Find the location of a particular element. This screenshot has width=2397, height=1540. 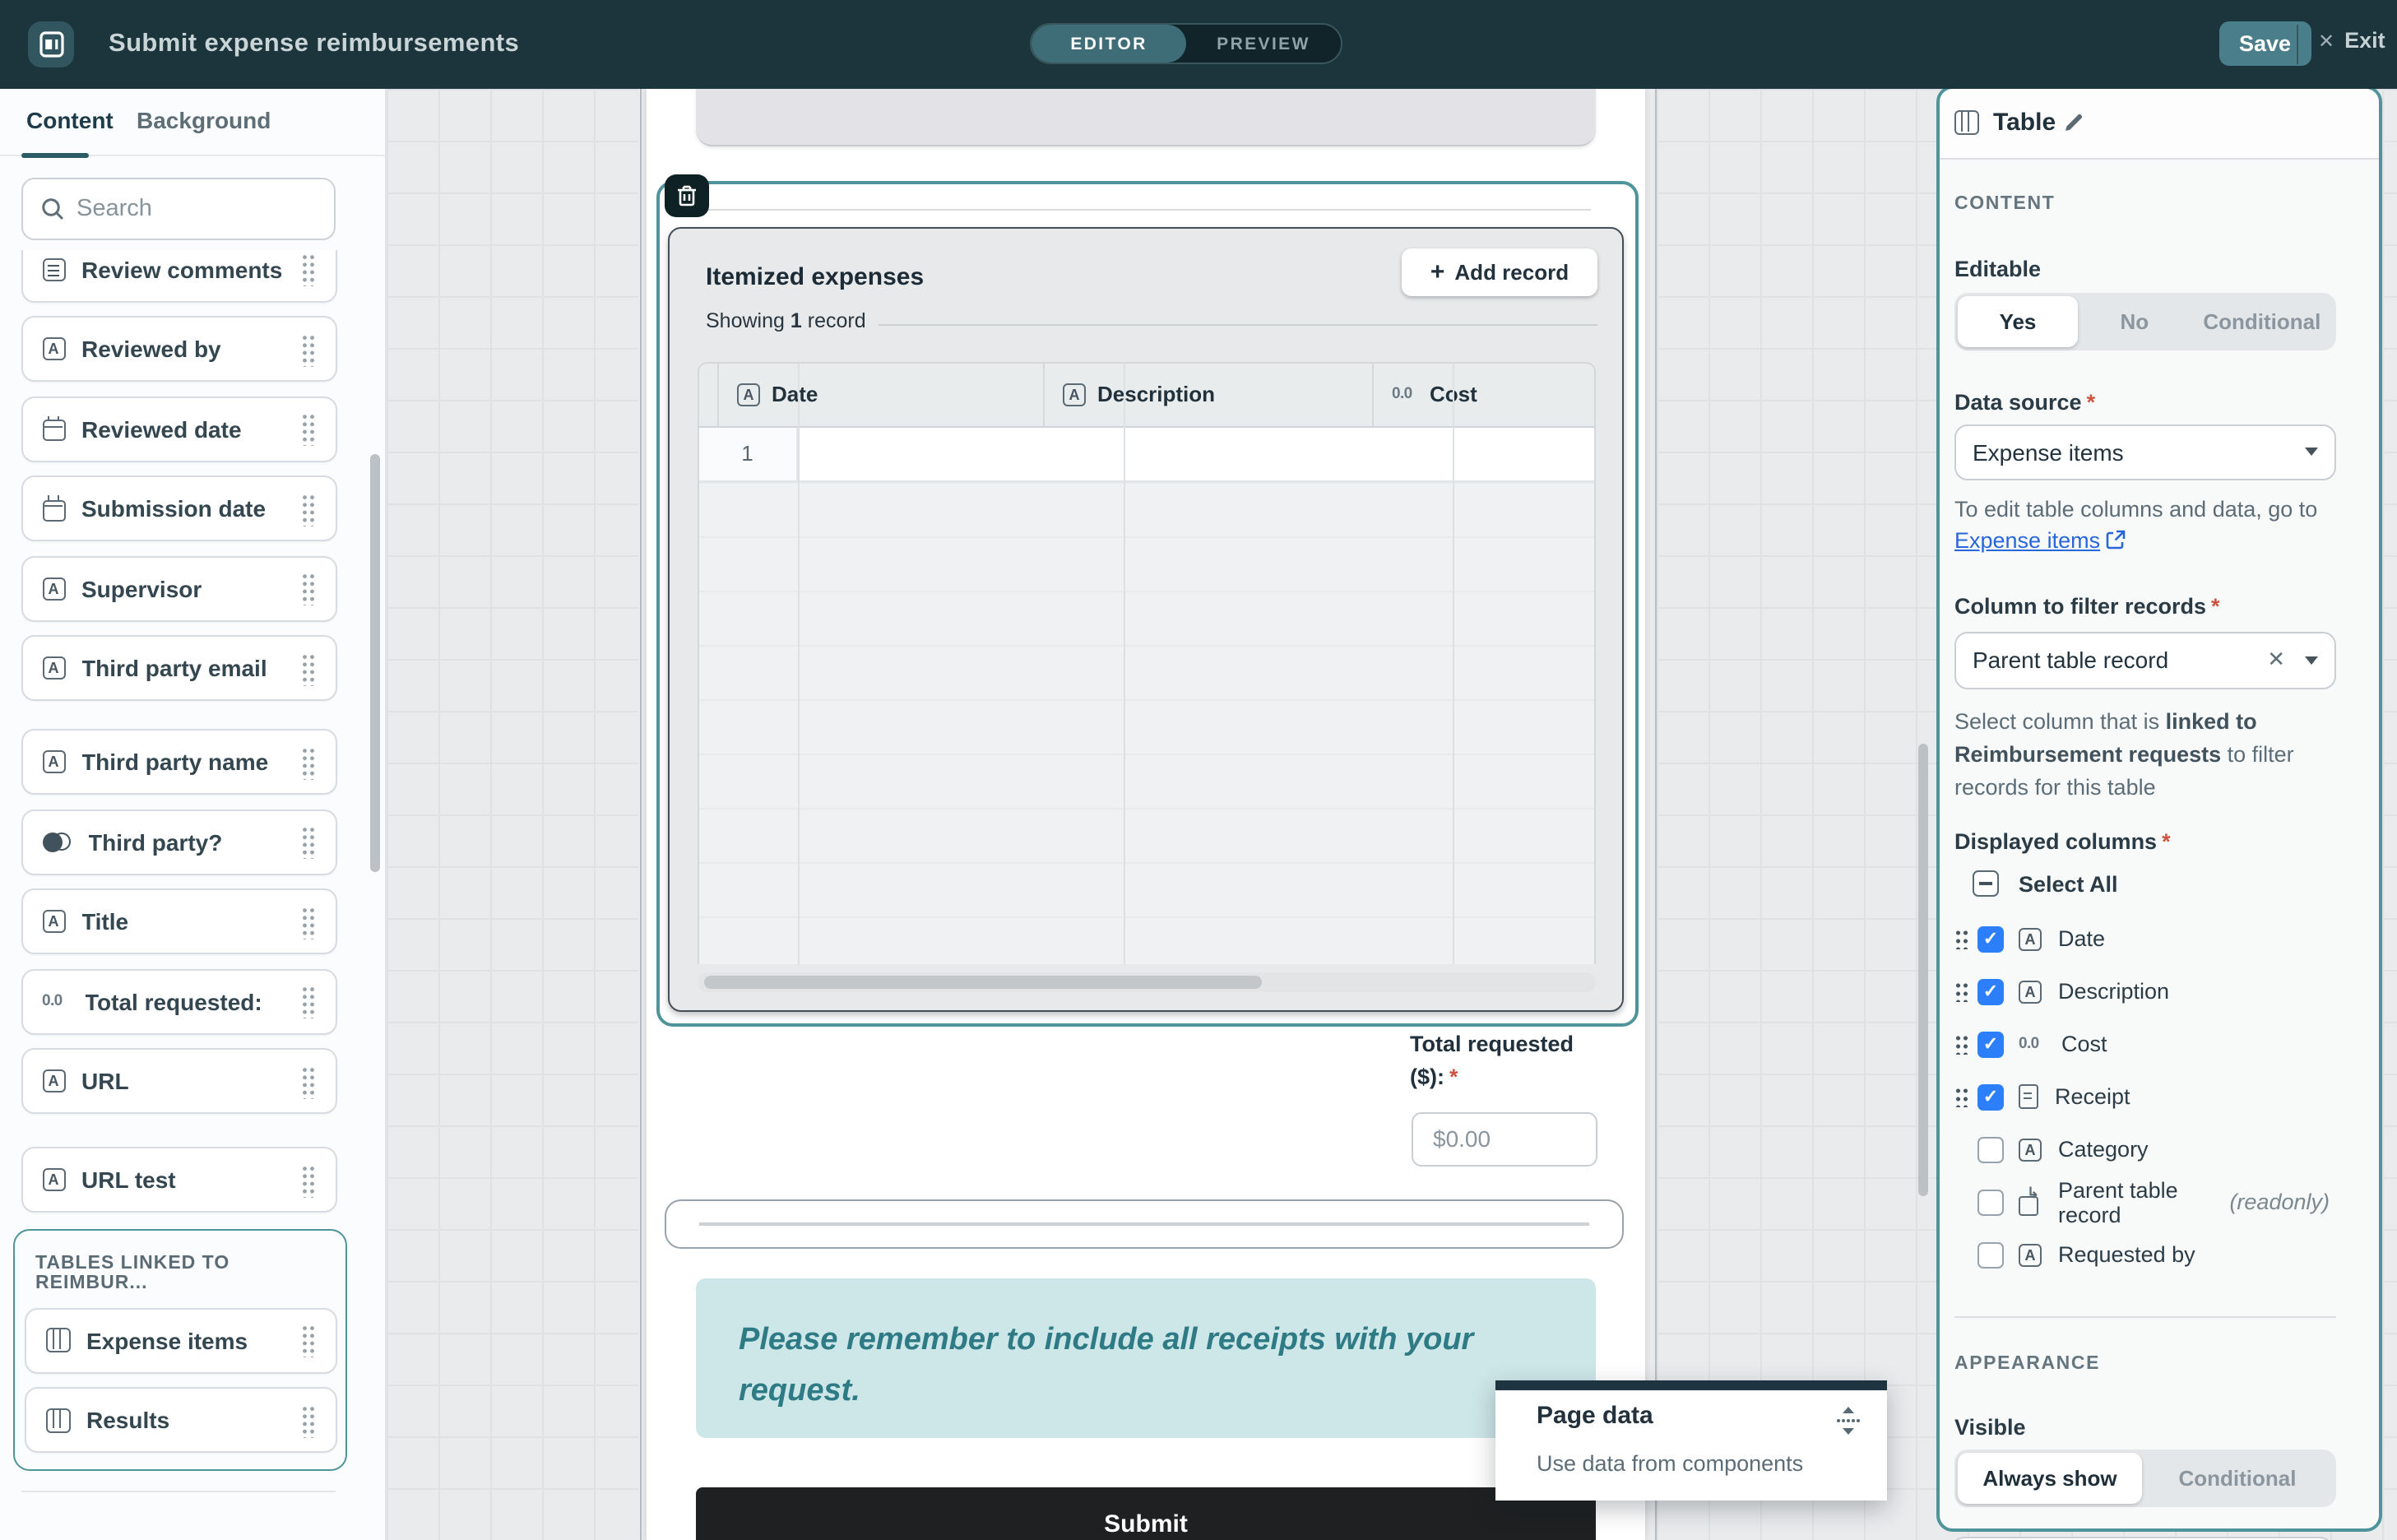

canvas-scrollbar is located at coordinates (1923, 970).